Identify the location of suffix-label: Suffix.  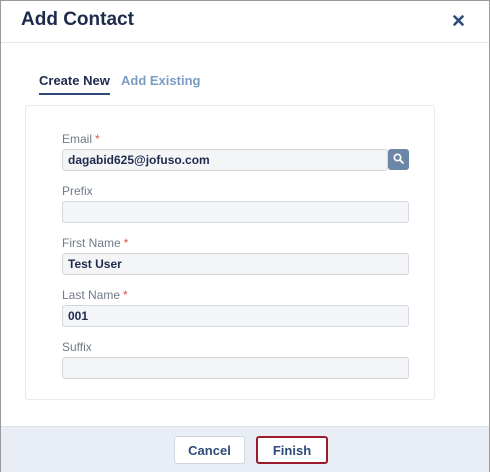
(77, 347).